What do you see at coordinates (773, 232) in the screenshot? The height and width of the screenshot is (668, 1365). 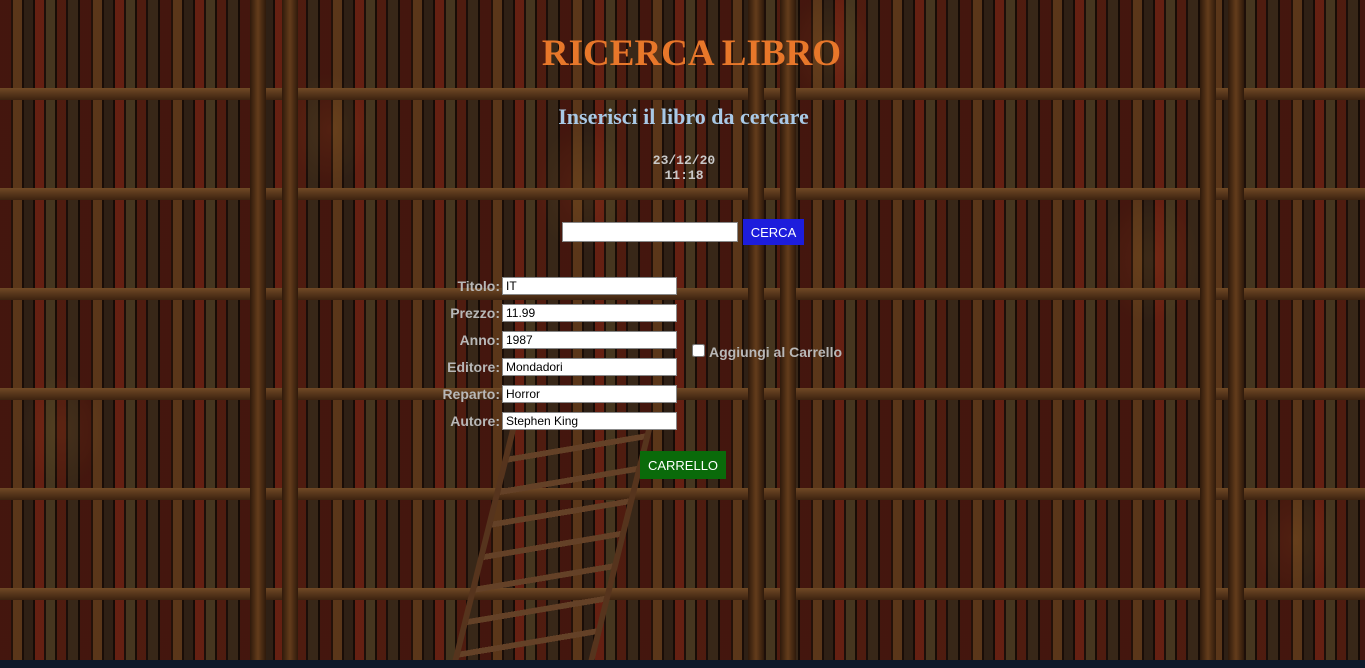 I see `search-button: CERCA` at bounding box center [773, 232].